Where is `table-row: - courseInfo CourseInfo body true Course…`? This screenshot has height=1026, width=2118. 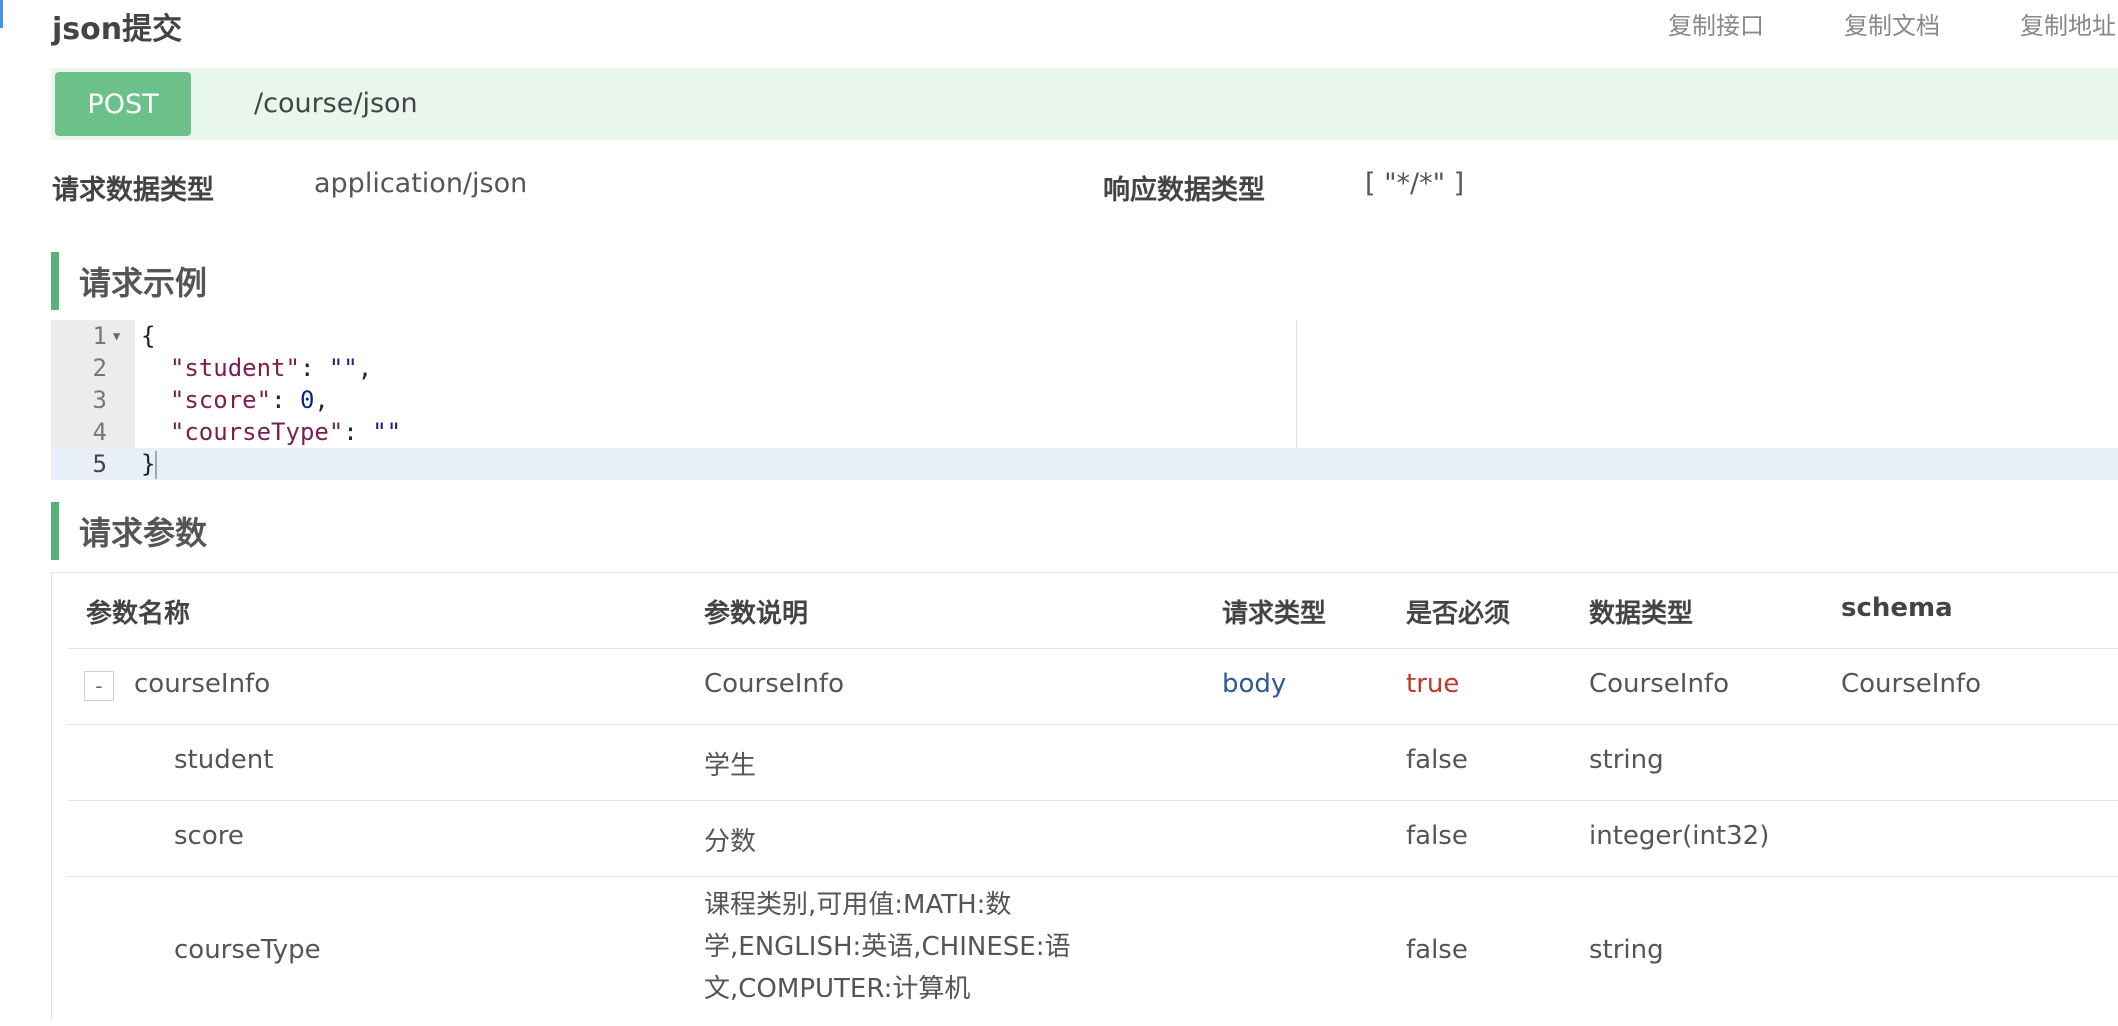
table-row: - courseInfo CourseInfo body true Course… is located at coordinates (1093, 686).